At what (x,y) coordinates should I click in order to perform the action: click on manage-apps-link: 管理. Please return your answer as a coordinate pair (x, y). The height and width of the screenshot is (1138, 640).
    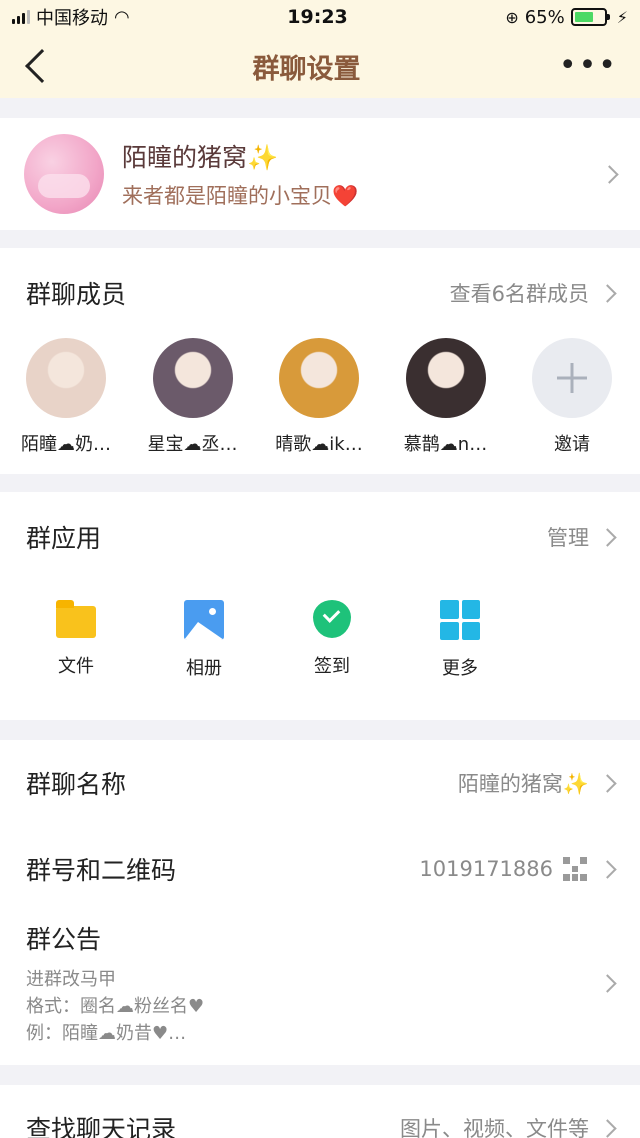
    Looking at the image, I should click on (568, 537).